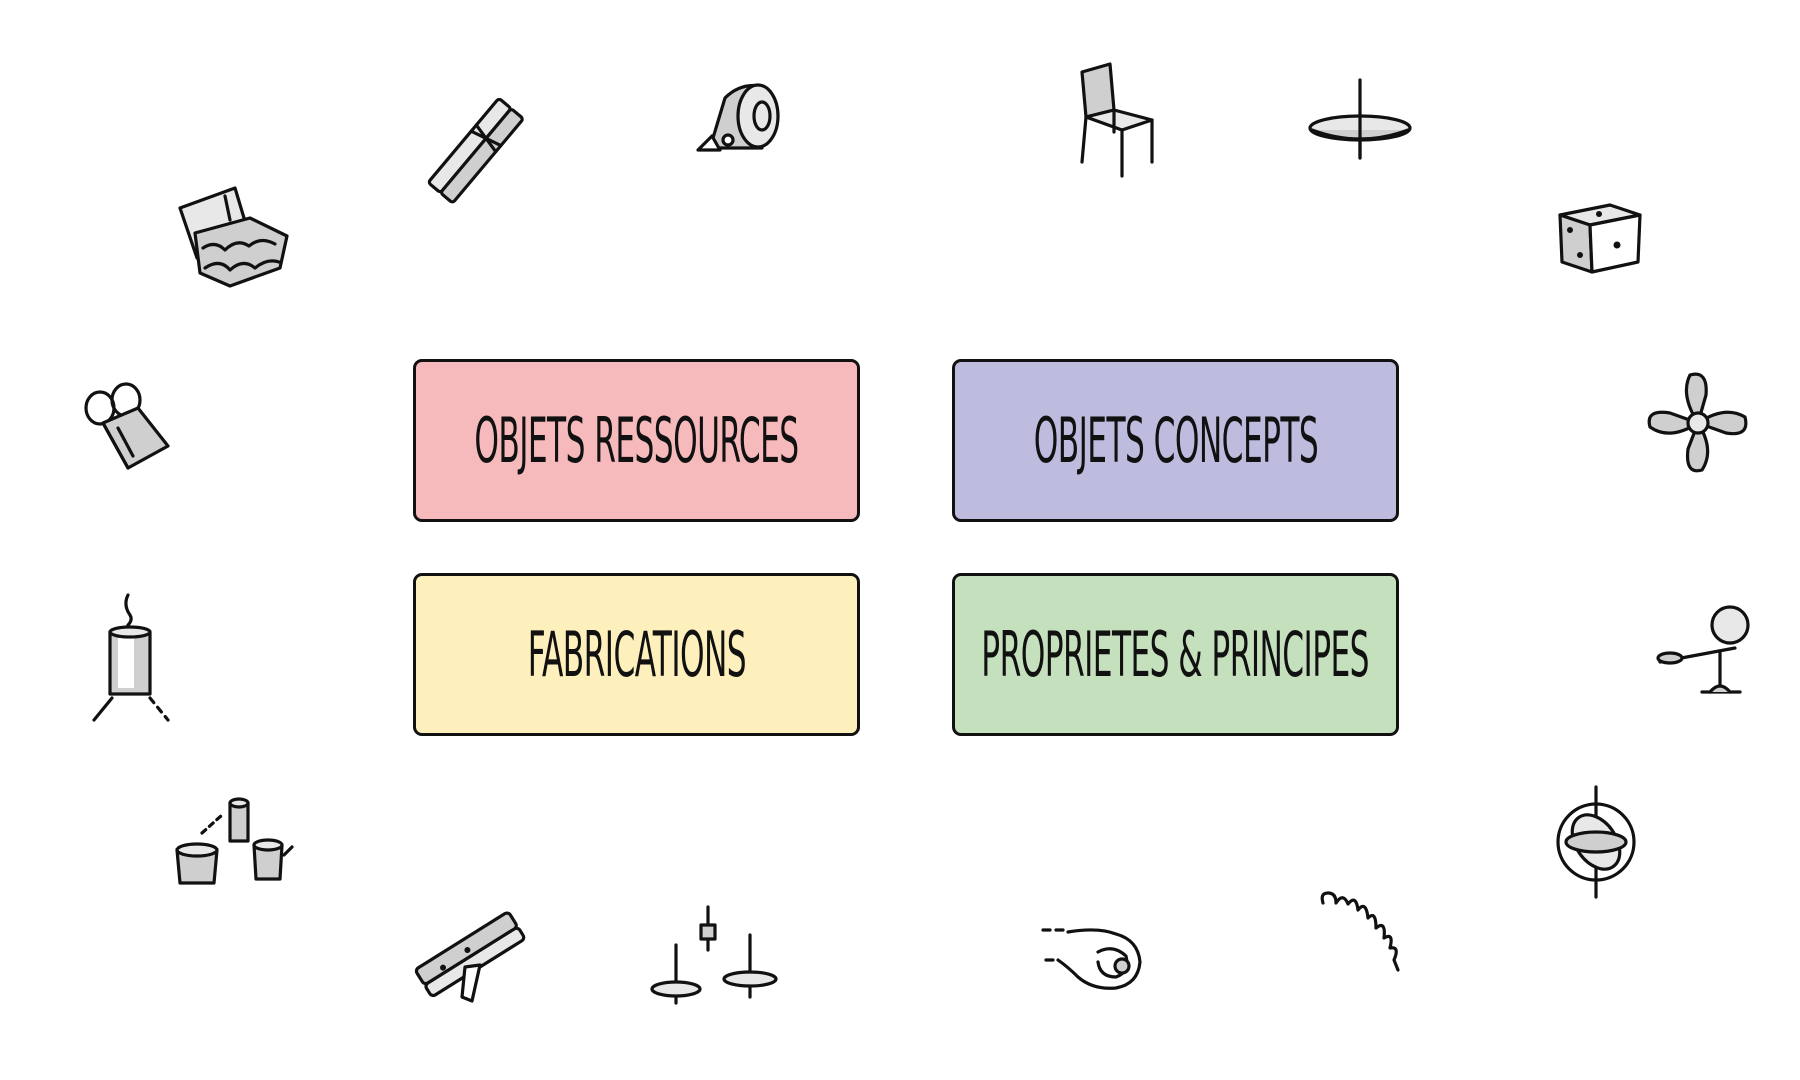 Image resolution: width=1800 pixels, height=1080 pixels. I want to click on dice-icon, so click(1600, 242).